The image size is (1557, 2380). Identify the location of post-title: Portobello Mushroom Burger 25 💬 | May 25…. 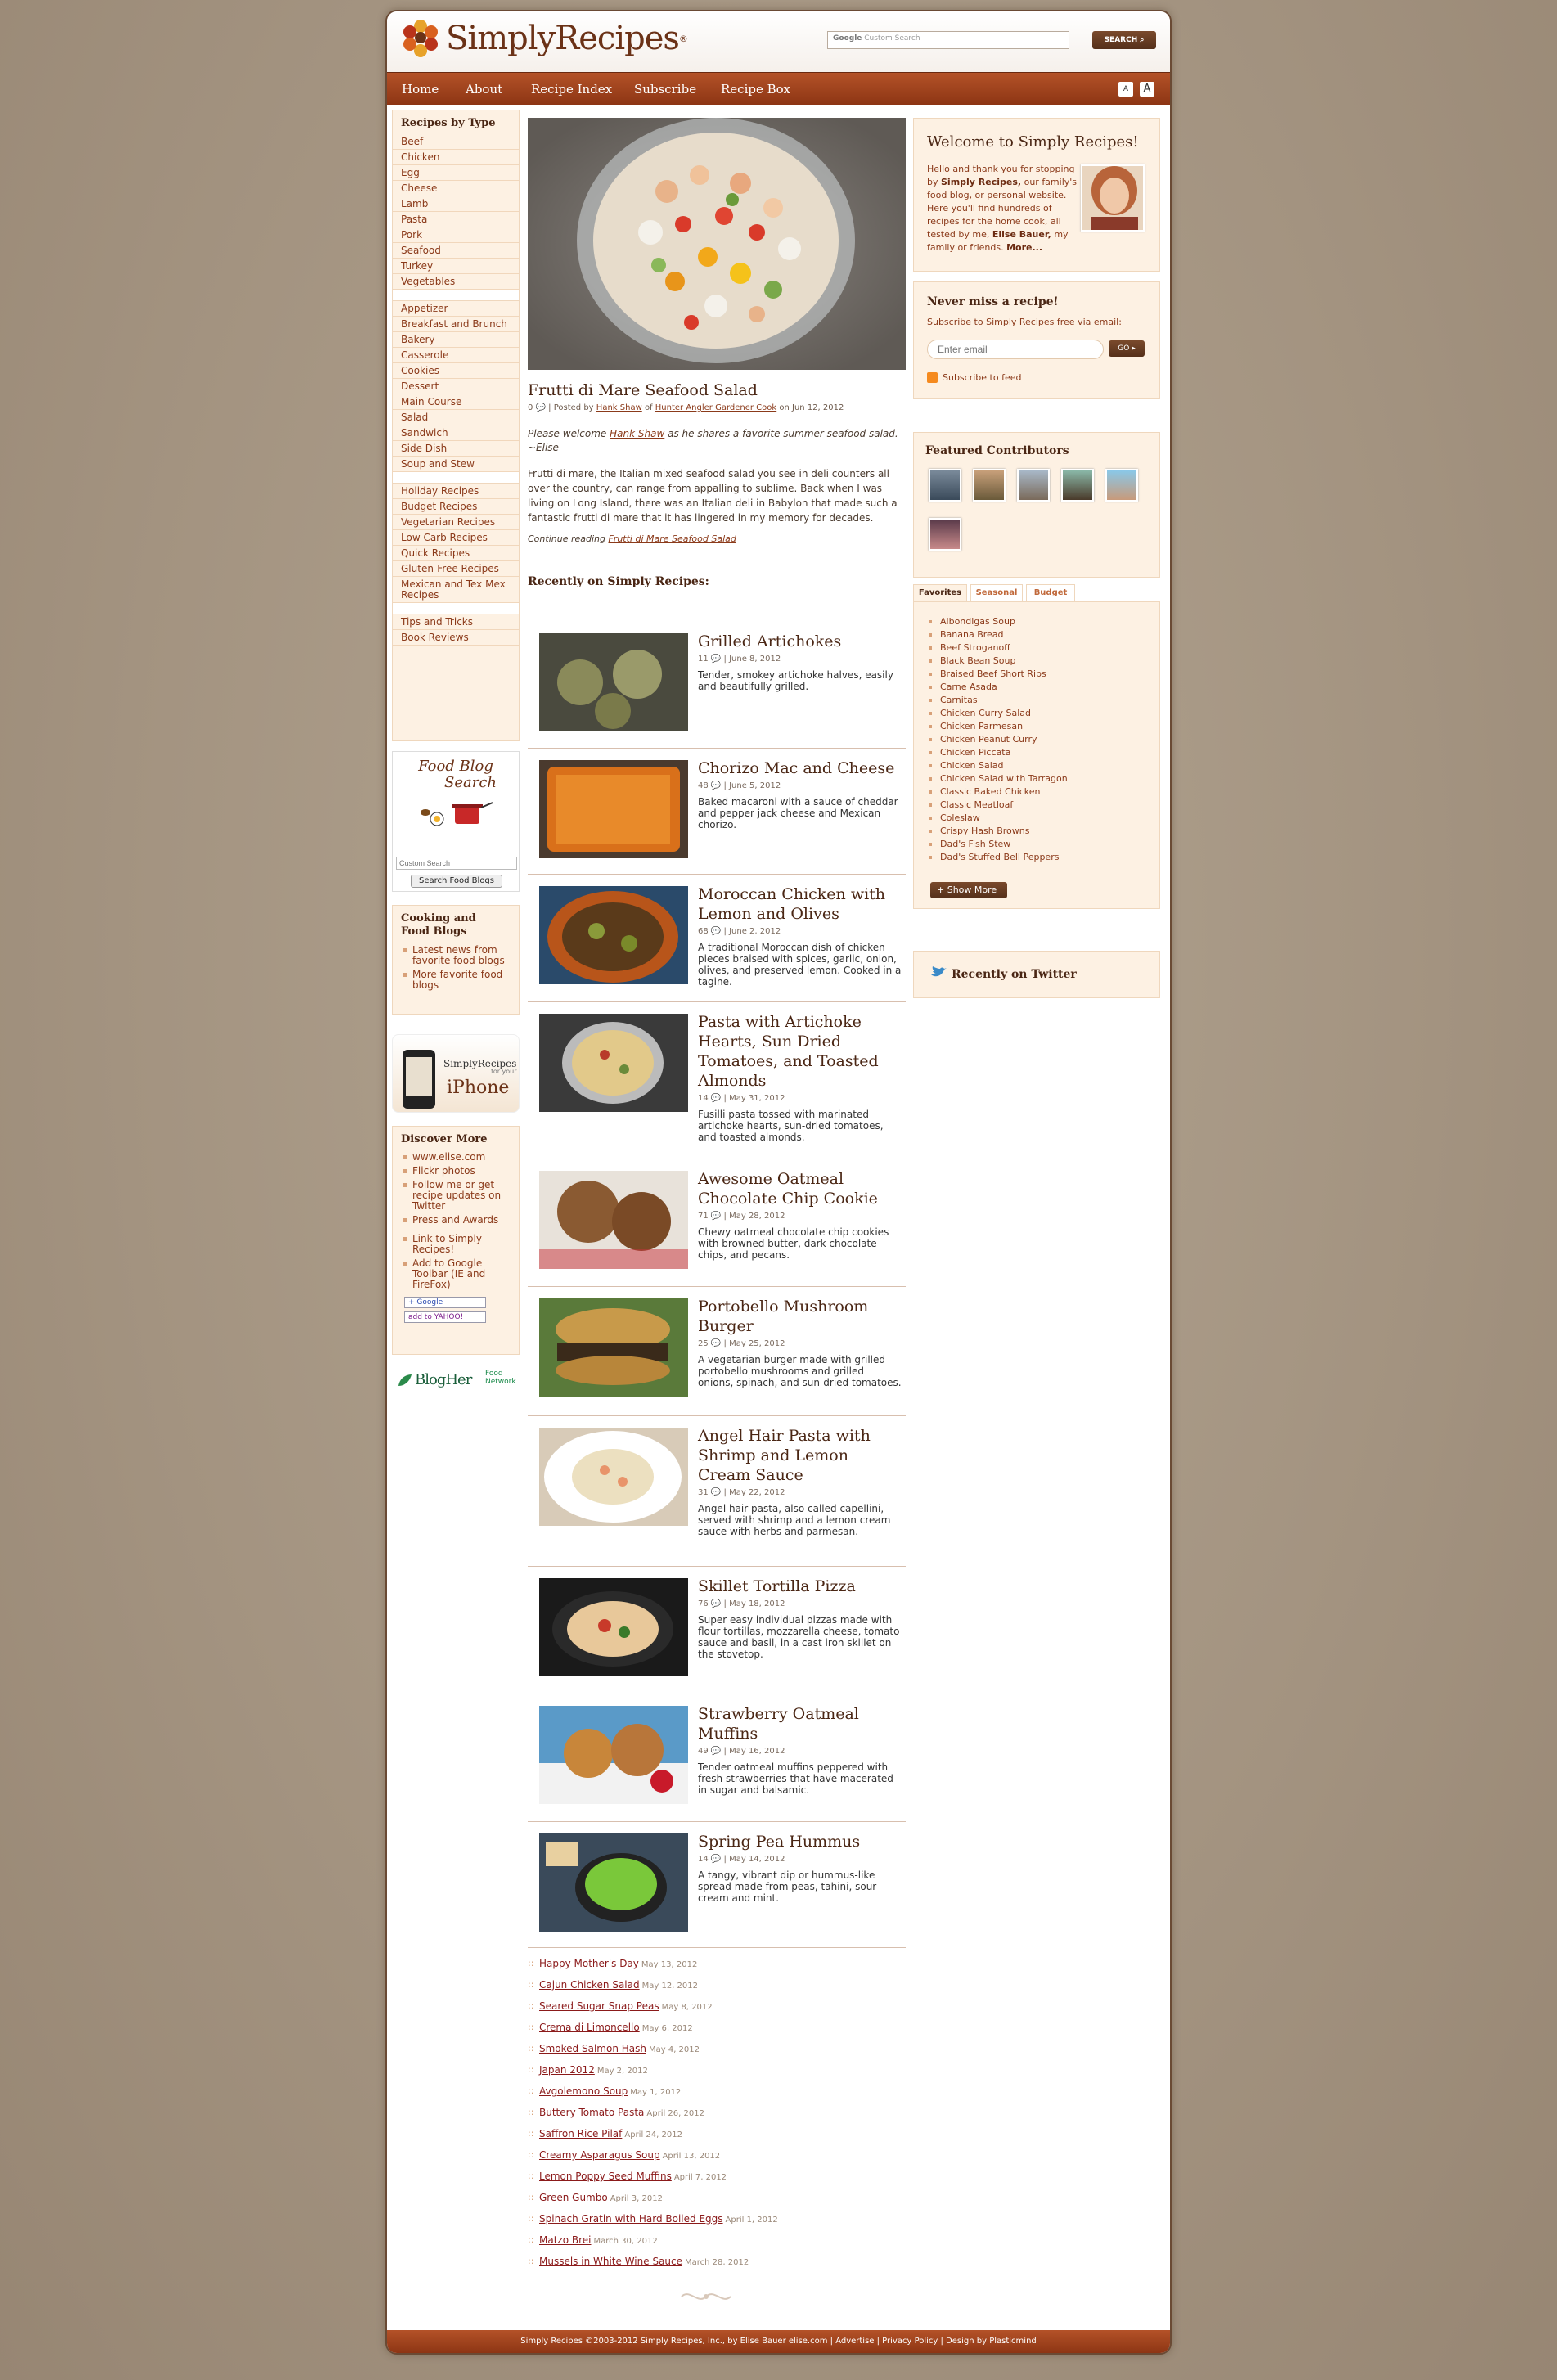
(800, 1343).